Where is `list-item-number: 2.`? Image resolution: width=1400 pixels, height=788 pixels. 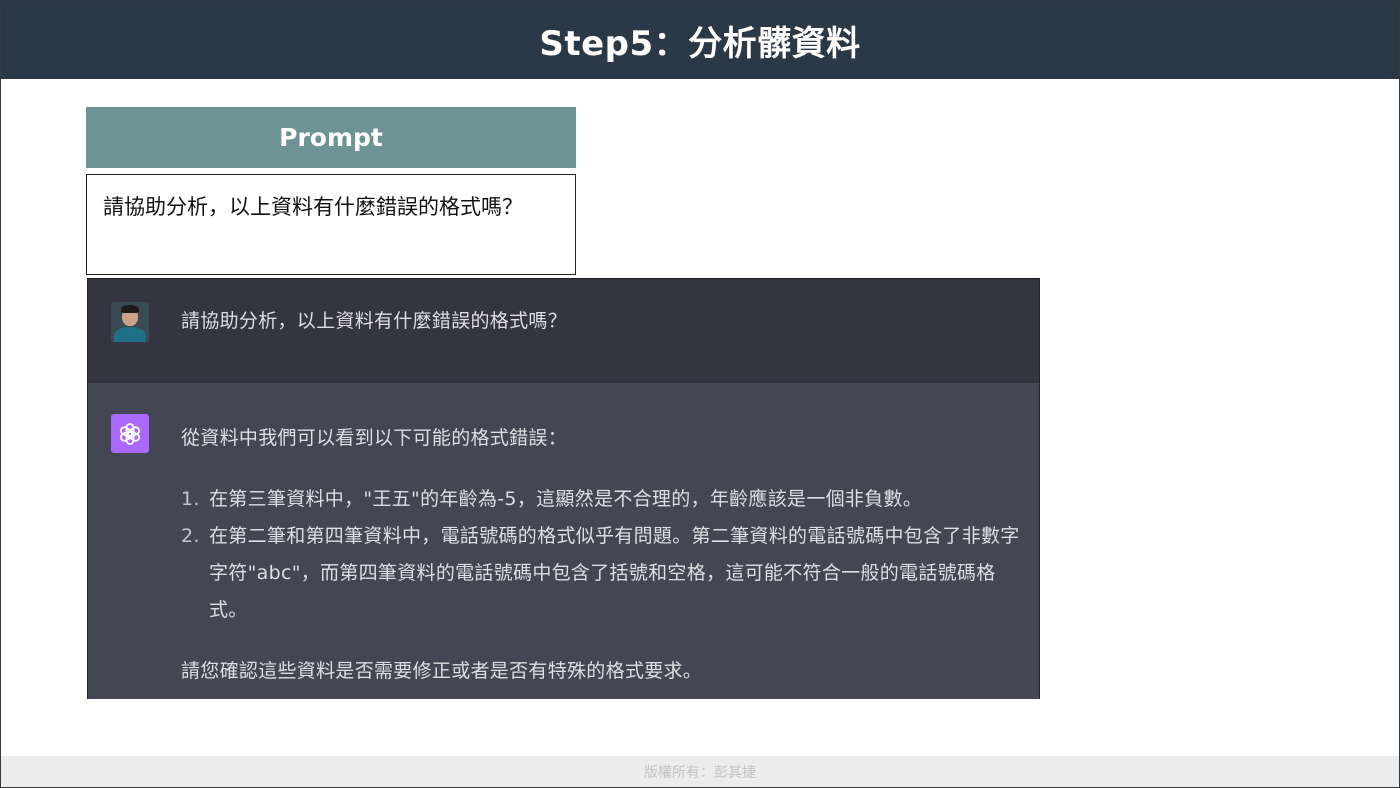 list-item-number: 2. is located at coordinates (190, 536).